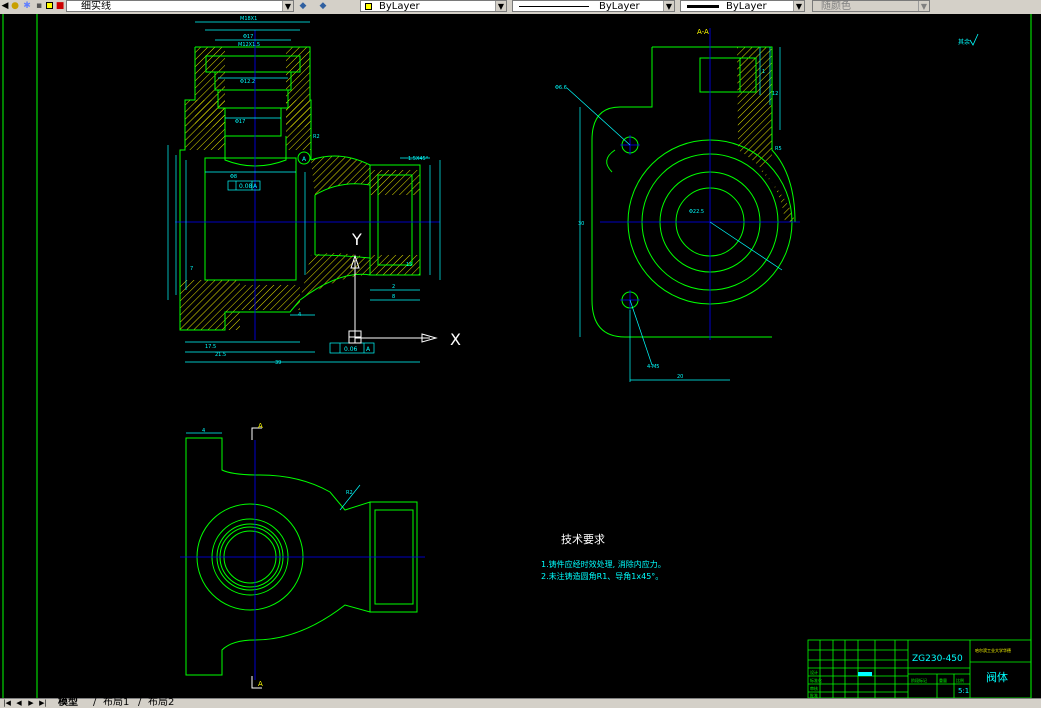 Image resolution: width=1041 pixels, height=708 pixels. What do you see at coordinates (399, 6) in the screenshot?
I see `color-dropdown-value: ByLayer` at bounding box center [399, 6].